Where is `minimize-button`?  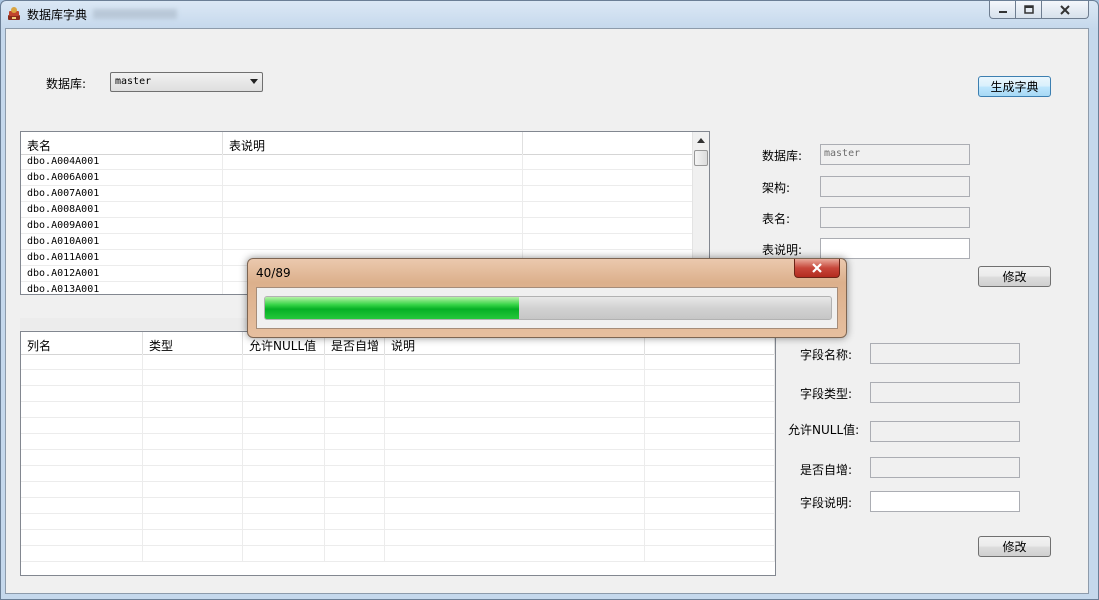 minimize-button is located at coordinates (1002, 10).